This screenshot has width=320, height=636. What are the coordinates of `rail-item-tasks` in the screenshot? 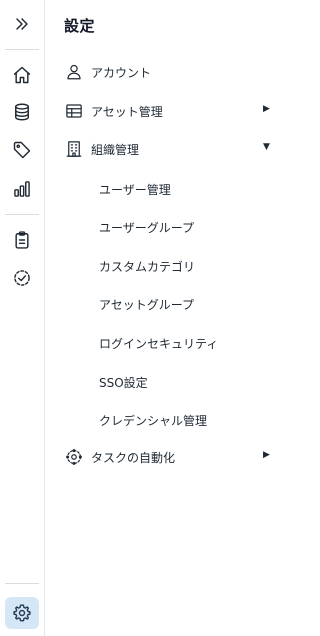 It's located at (22, 240).